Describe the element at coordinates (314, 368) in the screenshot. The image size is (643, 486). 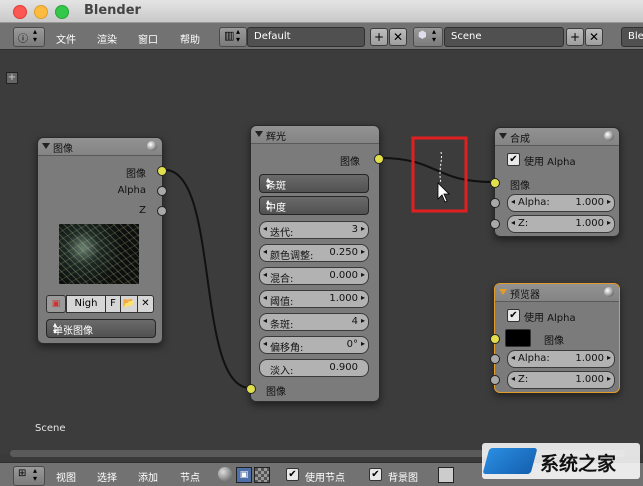
I see `fade-field: 淡入: 0.900` at that location.